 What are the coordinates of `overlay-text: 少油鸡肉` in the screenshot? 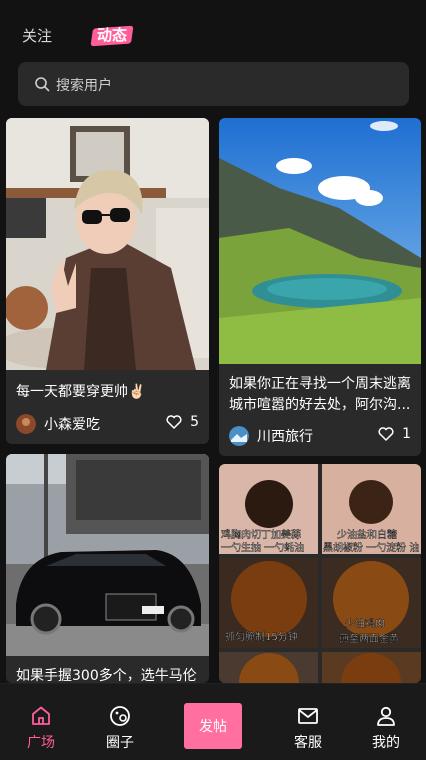 It's located at (365, 623).